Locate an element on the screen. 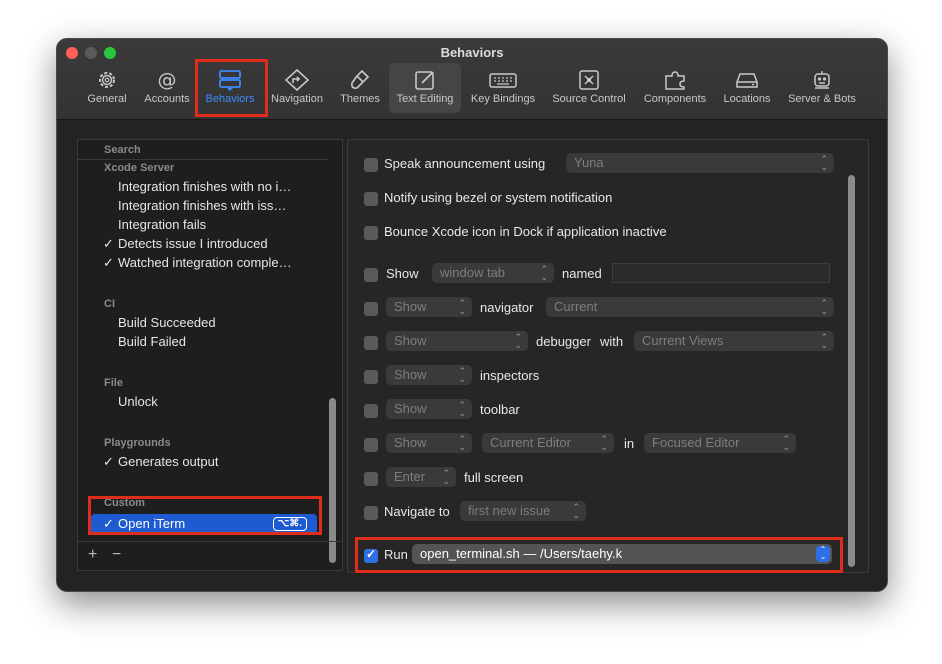 The image size is (942, 664). debugger-show-select: Show ⌃ ⌄ is located at coordinates (457, 341).